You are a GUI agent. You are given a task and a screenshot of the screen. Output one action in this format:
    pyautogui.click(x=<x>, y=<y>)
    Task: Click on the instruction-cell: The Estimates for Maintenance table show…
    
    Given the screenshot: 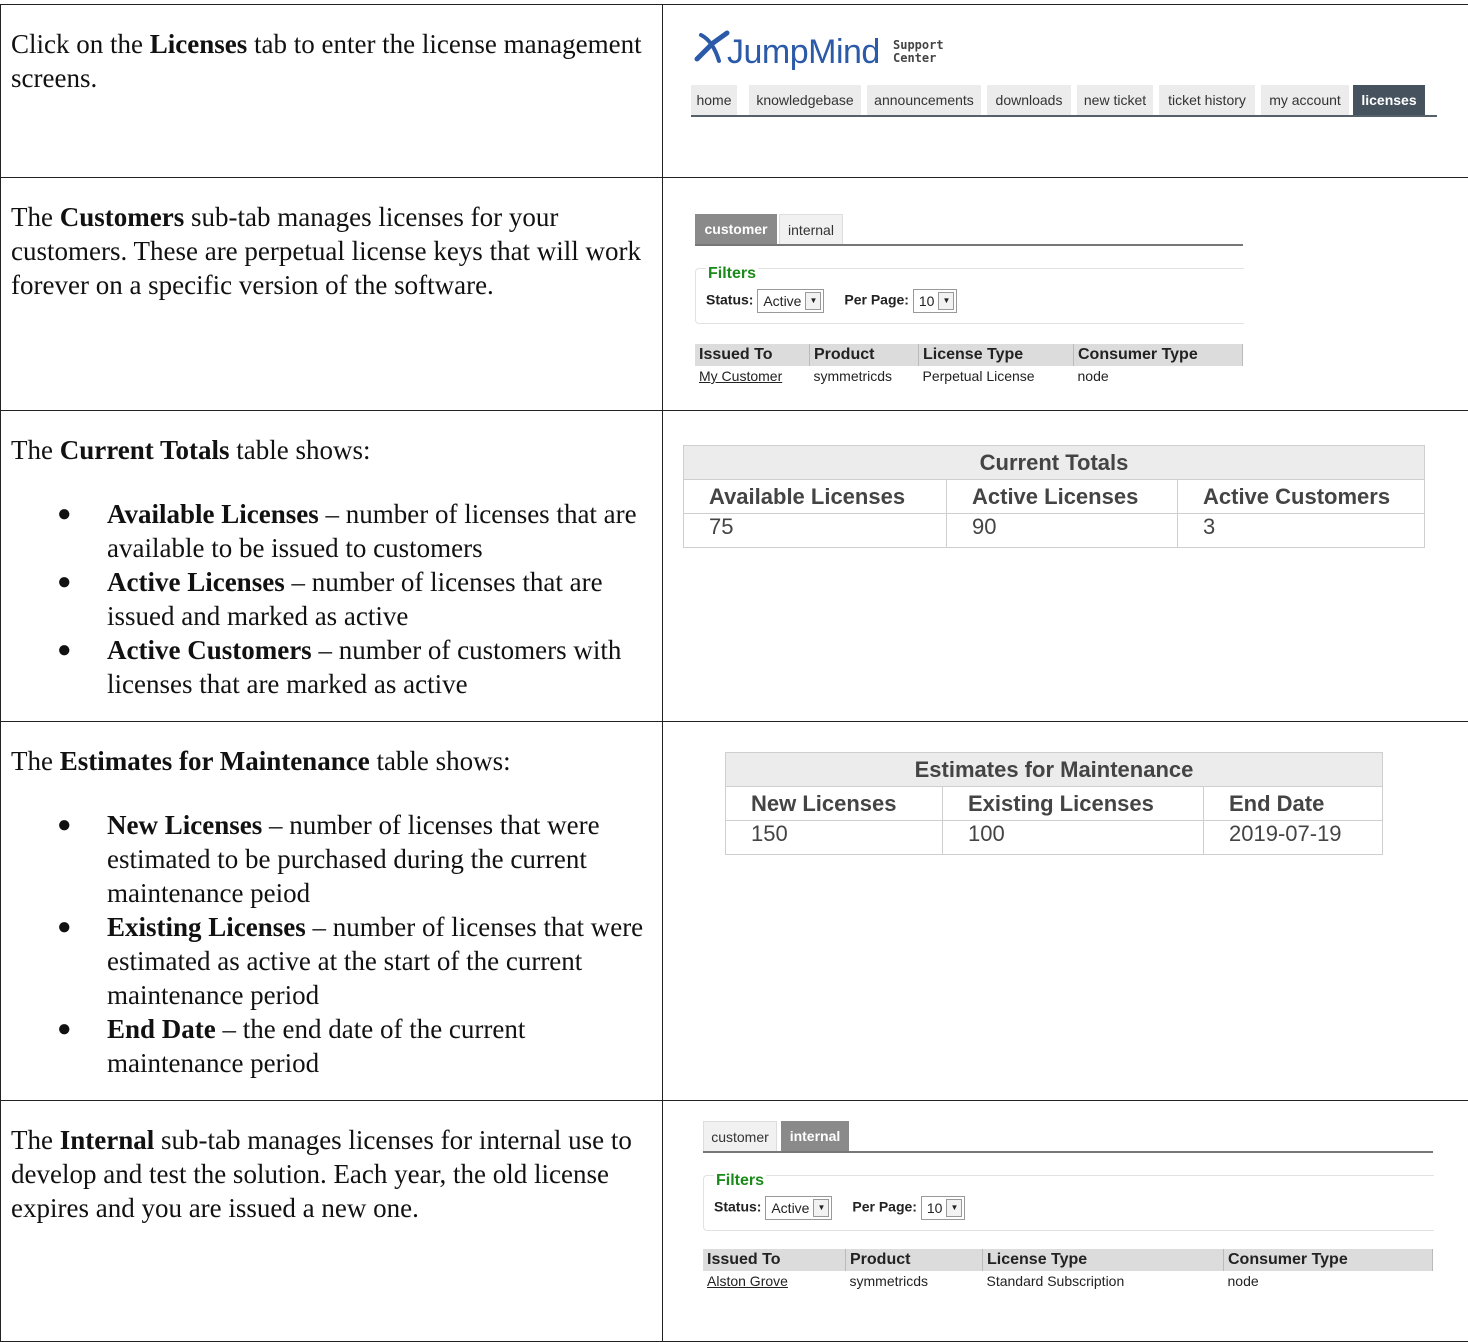 What is the action you would take?
    pyautogui.click(x=332, y=911)
    